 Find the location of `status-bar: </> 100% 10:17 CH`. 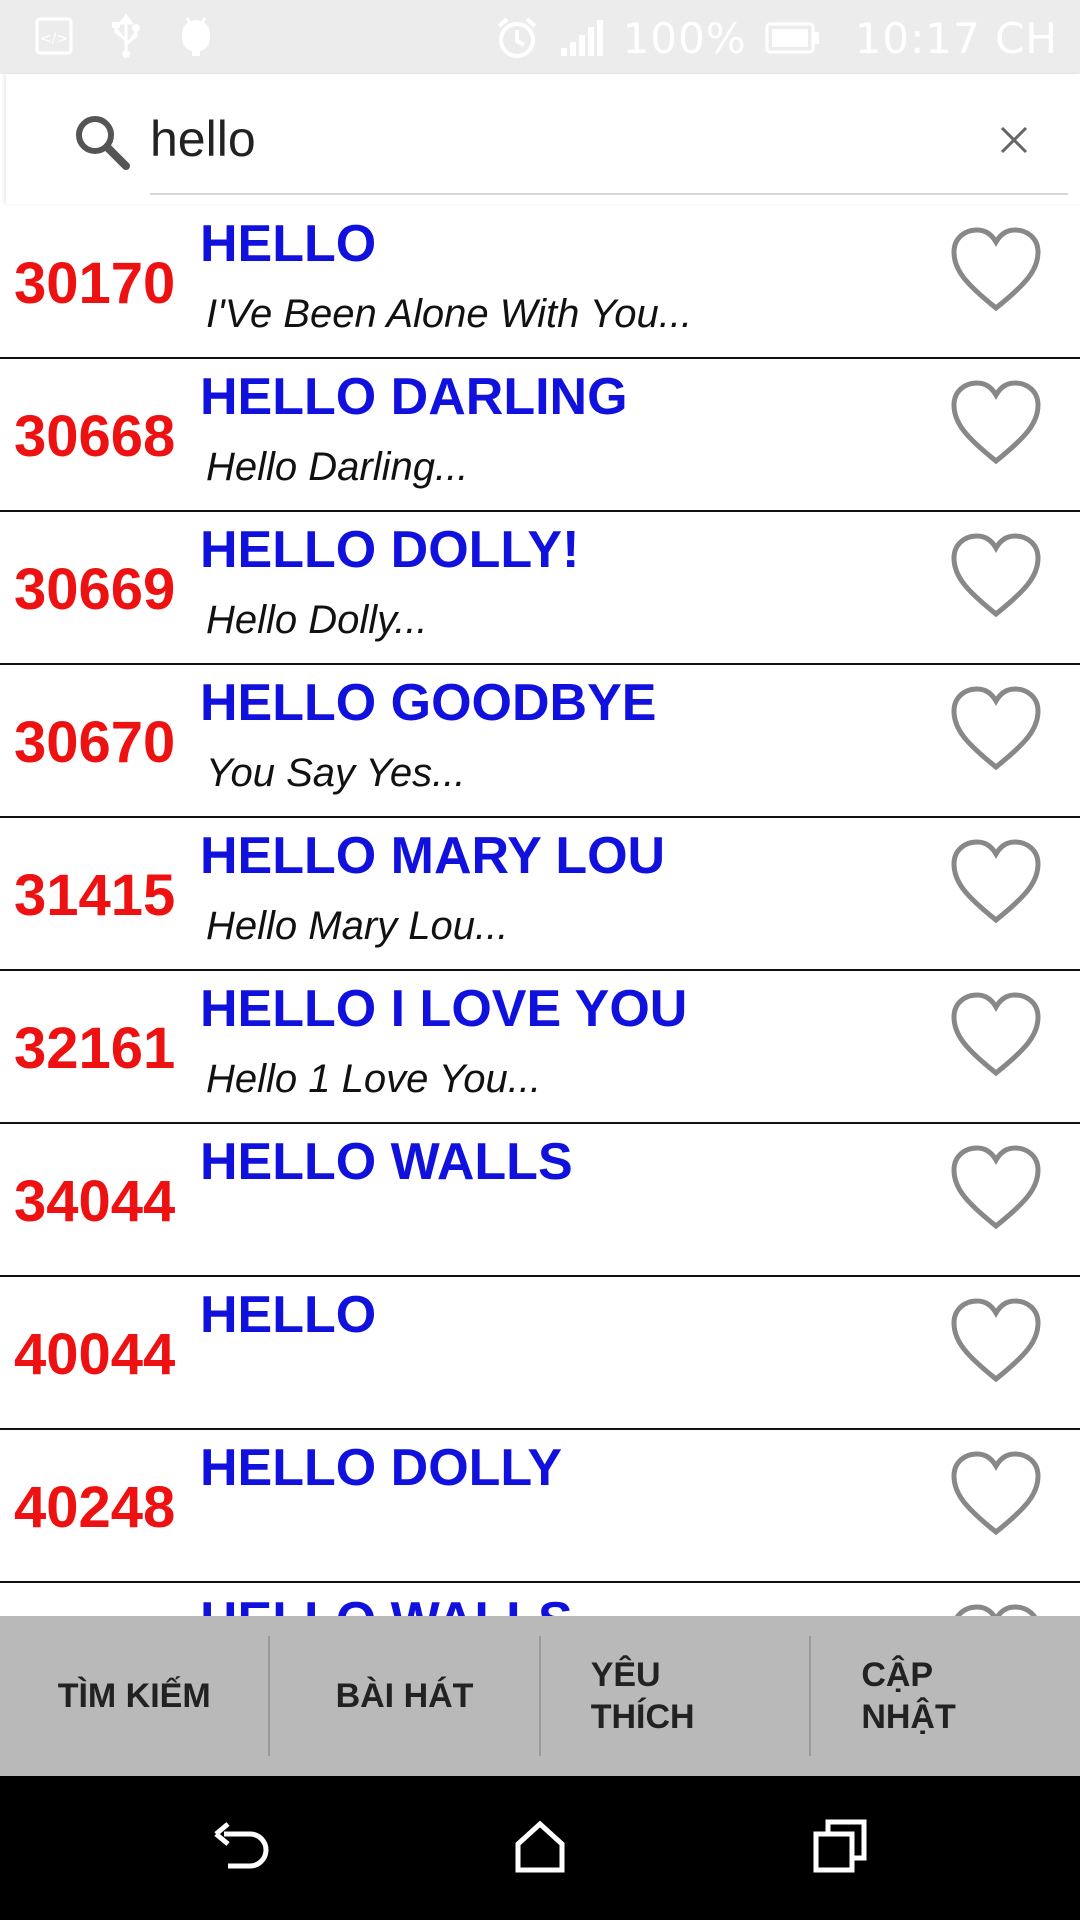

status-bar: </> 100% 10:17 CH is located at coordinates (540, 37).